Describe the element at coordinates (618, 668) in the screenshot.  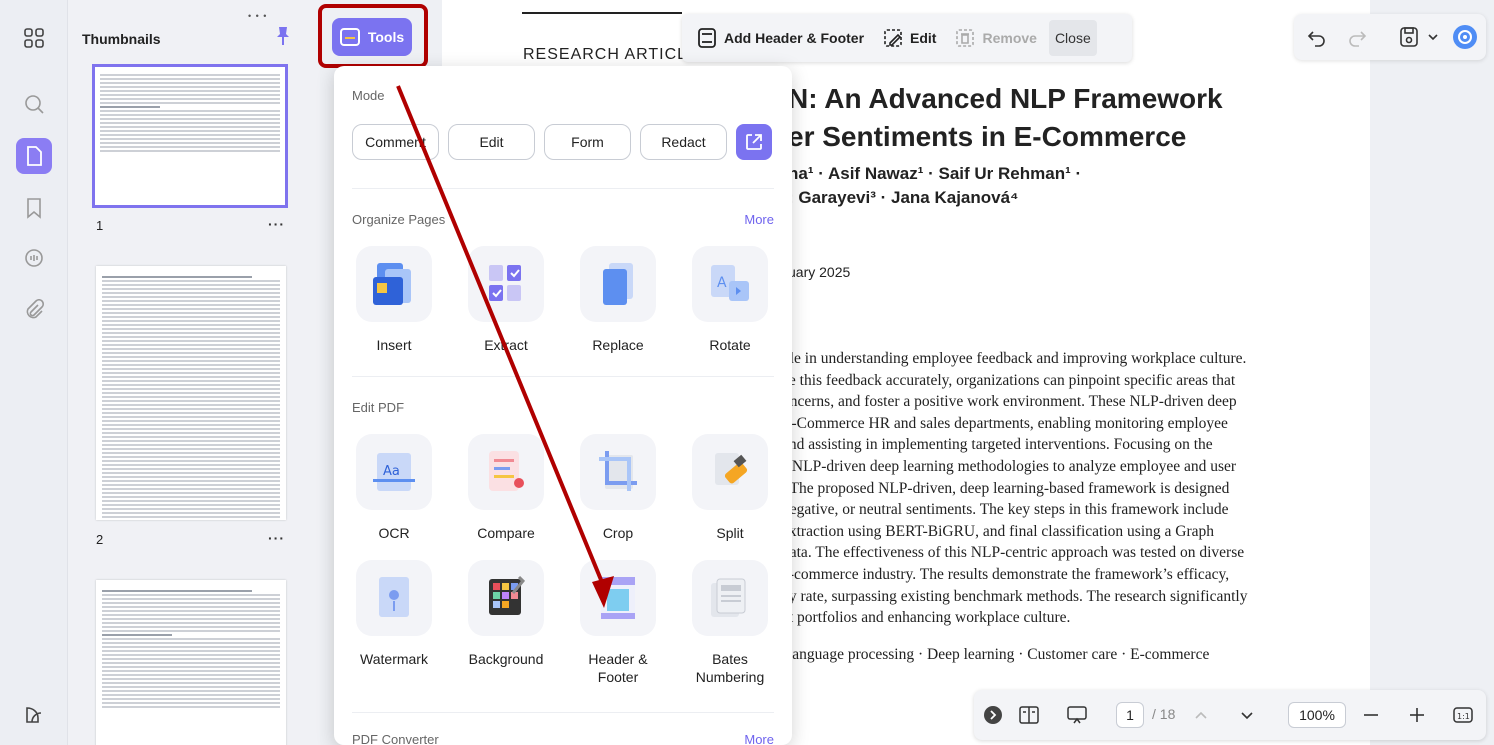
I see `header-footer-label: Header & Footer` at that location.